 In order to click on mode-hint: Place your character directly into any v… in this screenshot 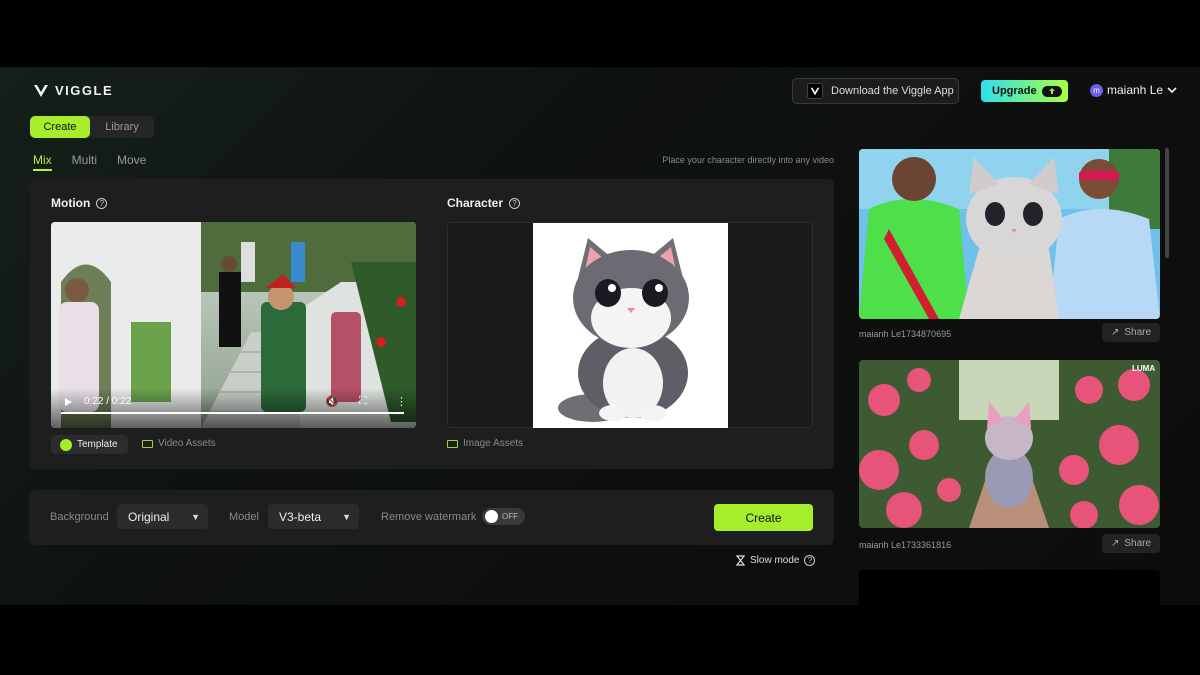, I will do `click(748, 160)`.